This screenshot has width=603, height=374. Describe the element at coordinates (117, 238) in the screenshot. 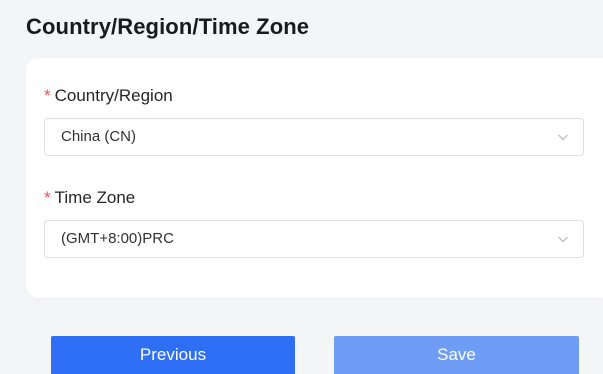

I see `time-zone-value: (GMT+8:00)PRC` at that location.